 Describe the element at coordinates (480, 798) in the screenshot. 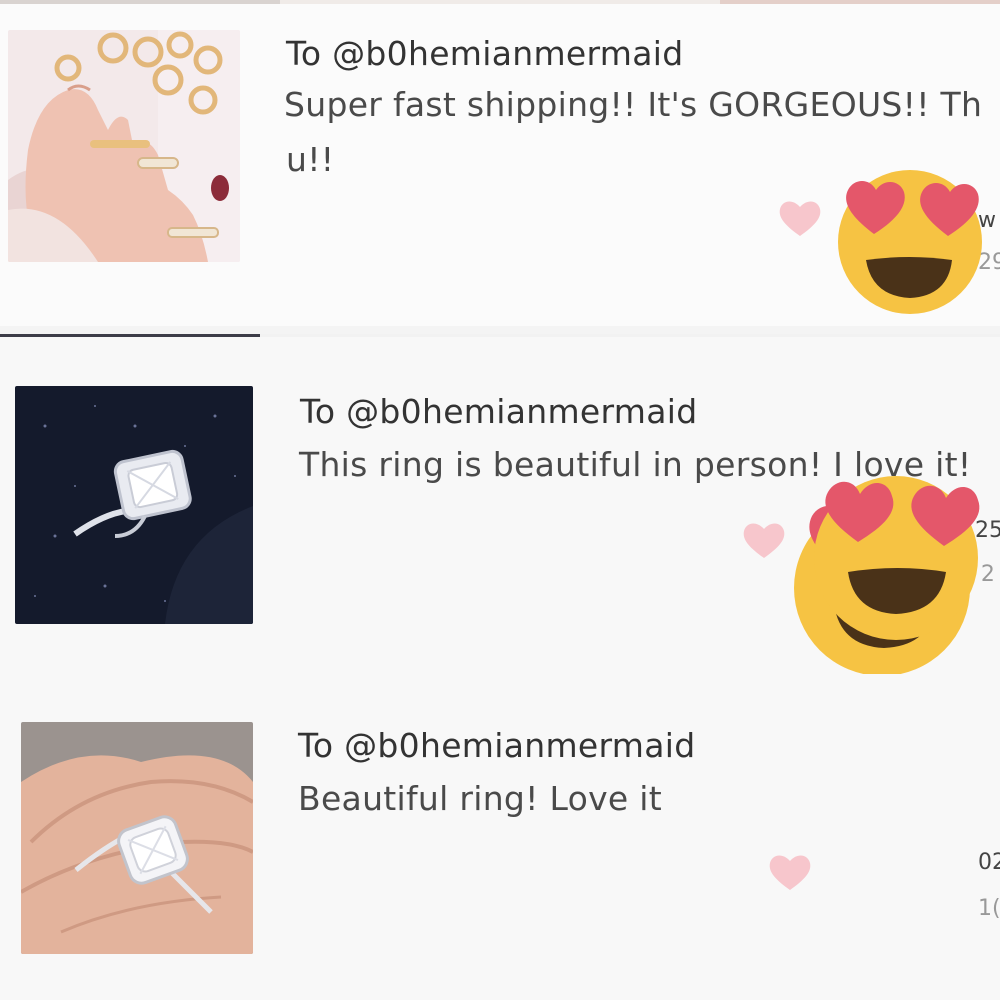

I see `review-text-line-1: Beautiful ring! Love it` at that location.